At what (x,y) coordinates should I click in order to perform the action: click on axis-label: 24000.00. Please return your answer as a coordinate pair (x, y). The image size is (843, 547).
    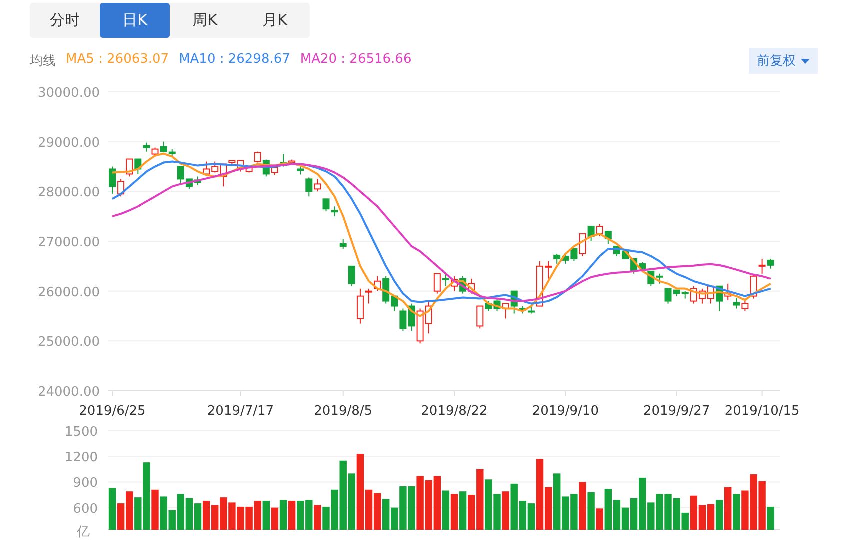
    Looking at the image, I should click on (69, 392).